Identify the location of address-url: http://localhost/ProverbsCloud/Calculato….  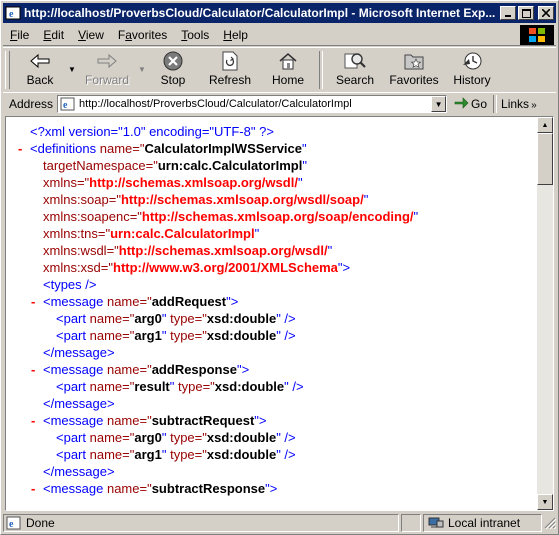
(215, 104).